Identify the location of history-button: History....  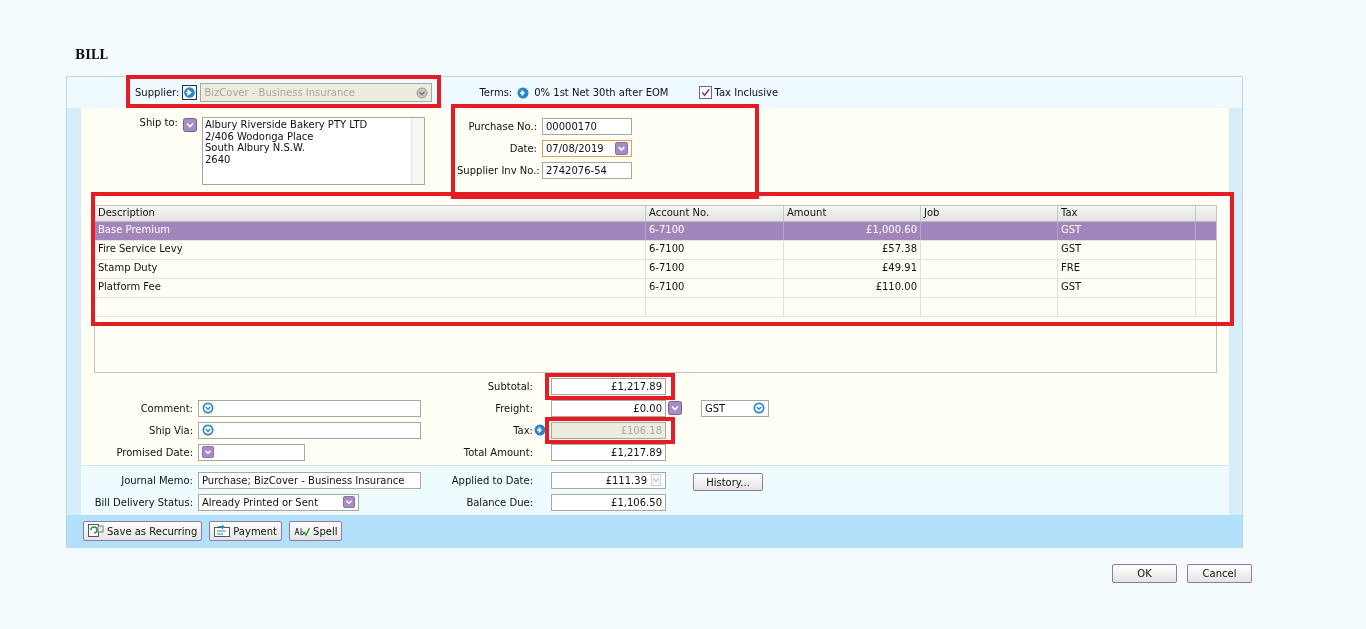
(728, 482).